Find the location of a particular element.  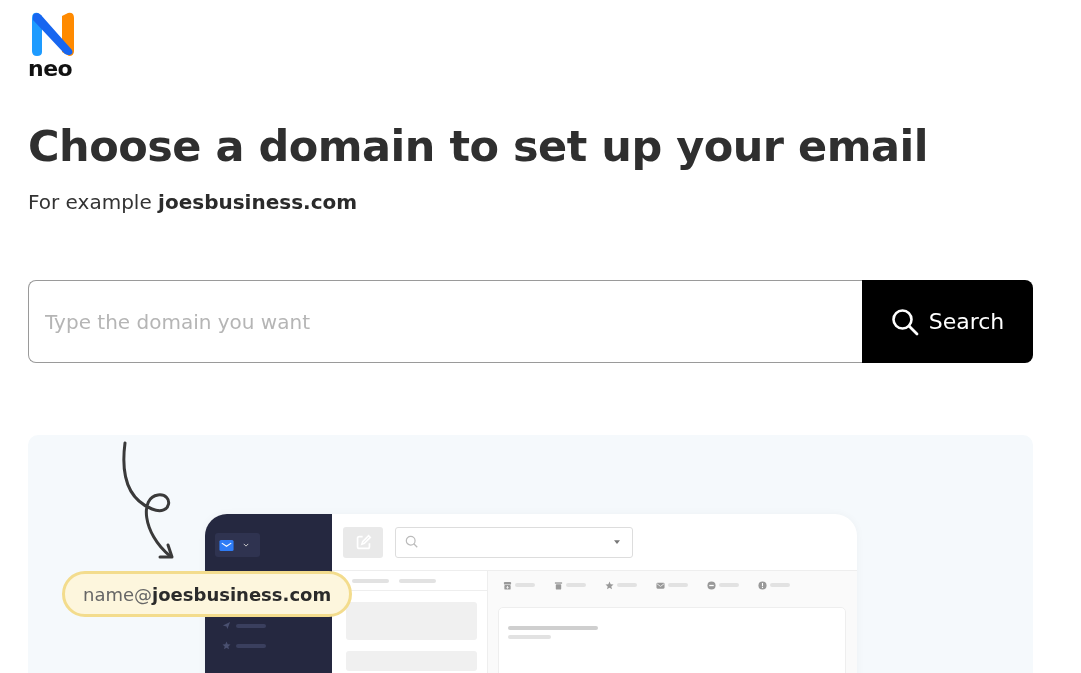

domain-input: Type the domain you want is located at coordinates (445, 321).